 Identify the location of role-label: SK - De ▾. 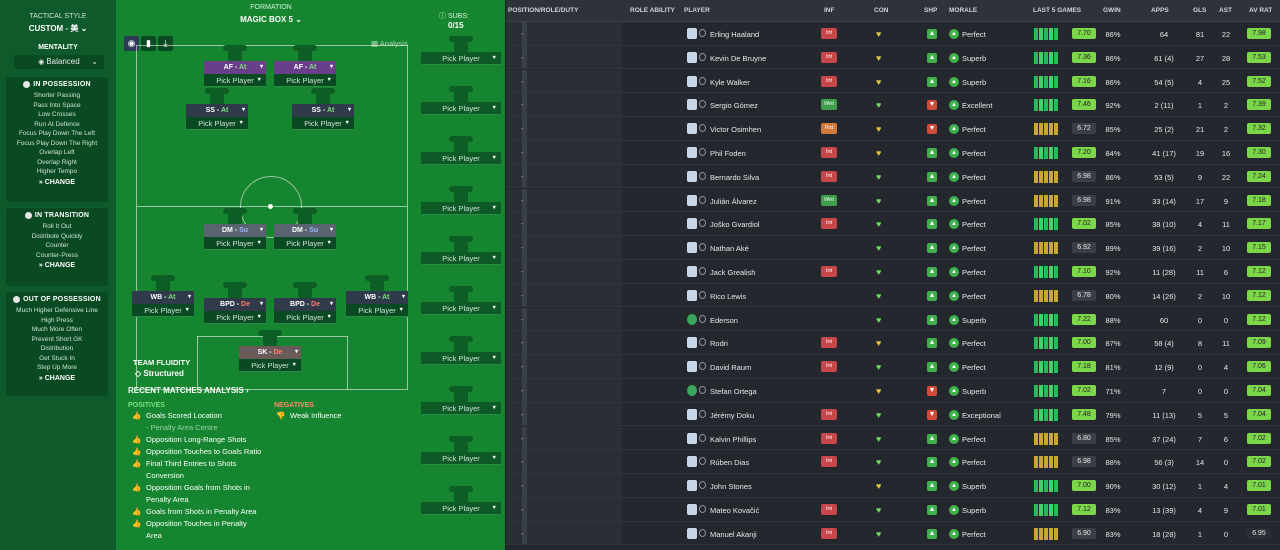
(270, 352).